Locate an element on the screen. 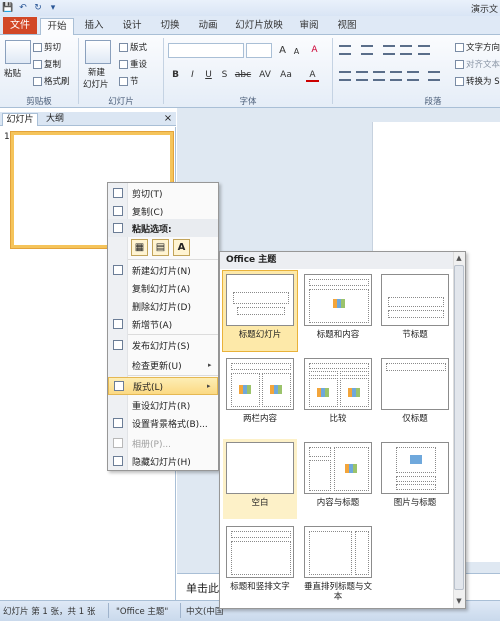 The width and height of the screenshot is (500, 621). section-button: 节 is located at coordinates (129, 81).